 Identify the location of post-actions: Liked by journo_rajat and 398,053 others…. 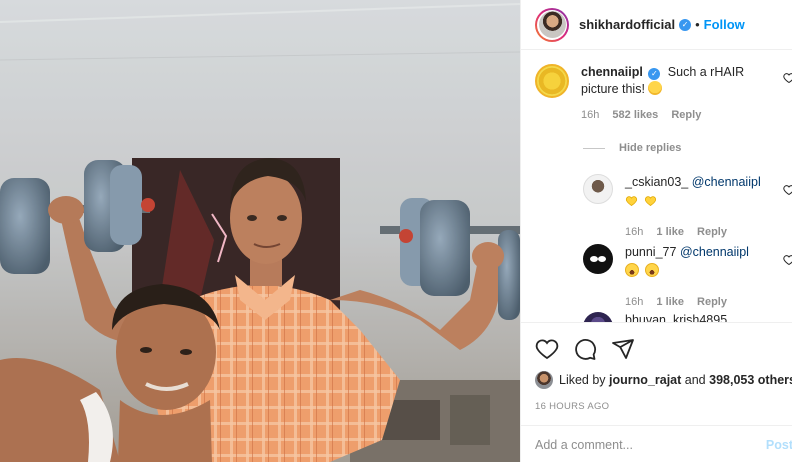
(656, 392).